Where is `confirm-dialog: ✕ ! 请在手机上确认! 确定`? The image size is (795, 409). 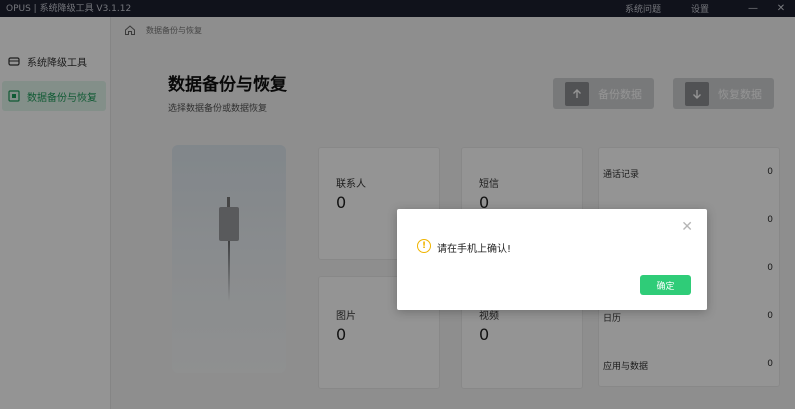
confirm-dialog: ✕ ! 请在手机上确认! 确定 is located at coordinates (552, 259).